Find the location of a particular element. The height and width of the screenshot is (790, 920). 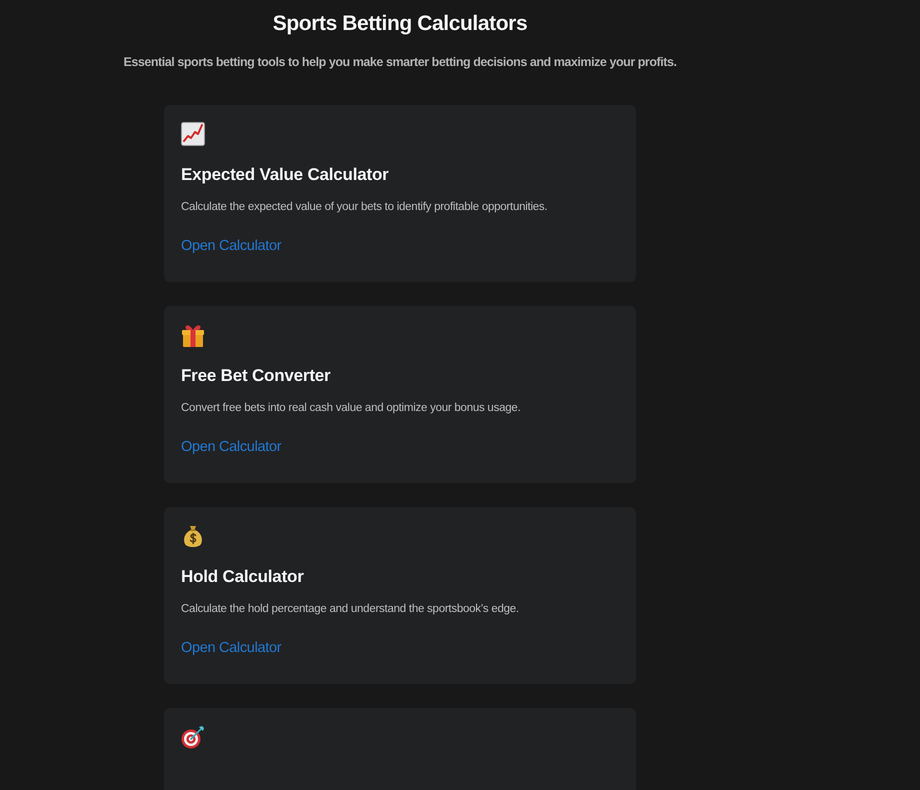

target-icon is located at coordinates (193, 737).